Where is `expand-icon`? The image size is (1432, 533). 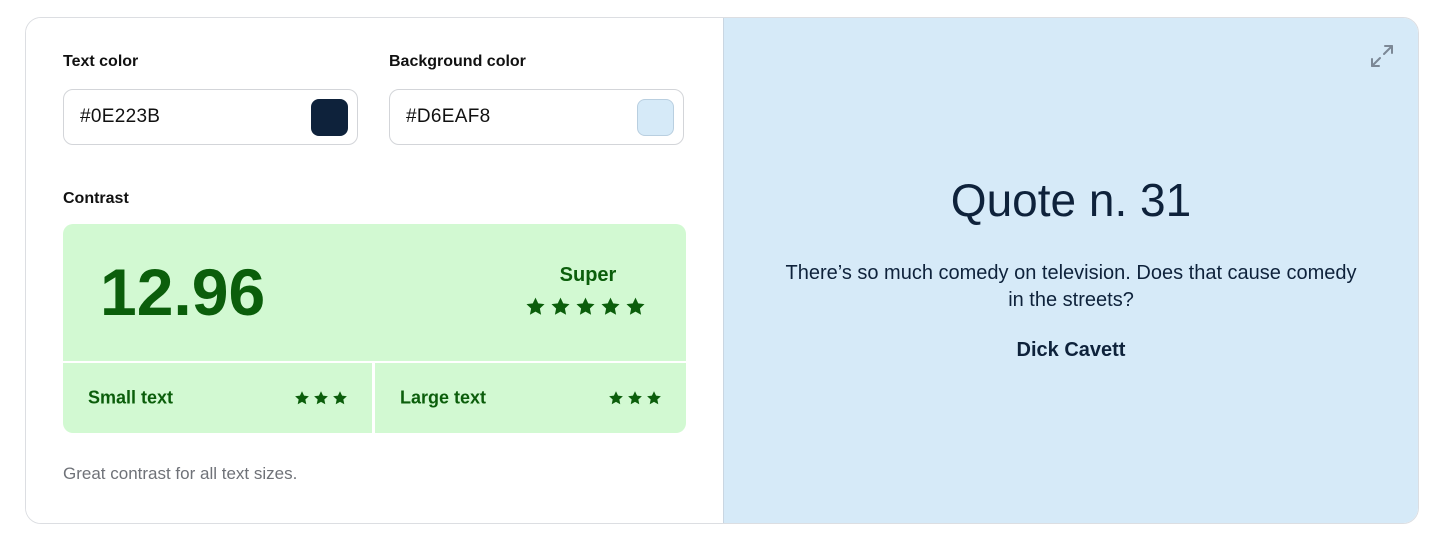 expand-icon is located at coordinates (1382, 56).